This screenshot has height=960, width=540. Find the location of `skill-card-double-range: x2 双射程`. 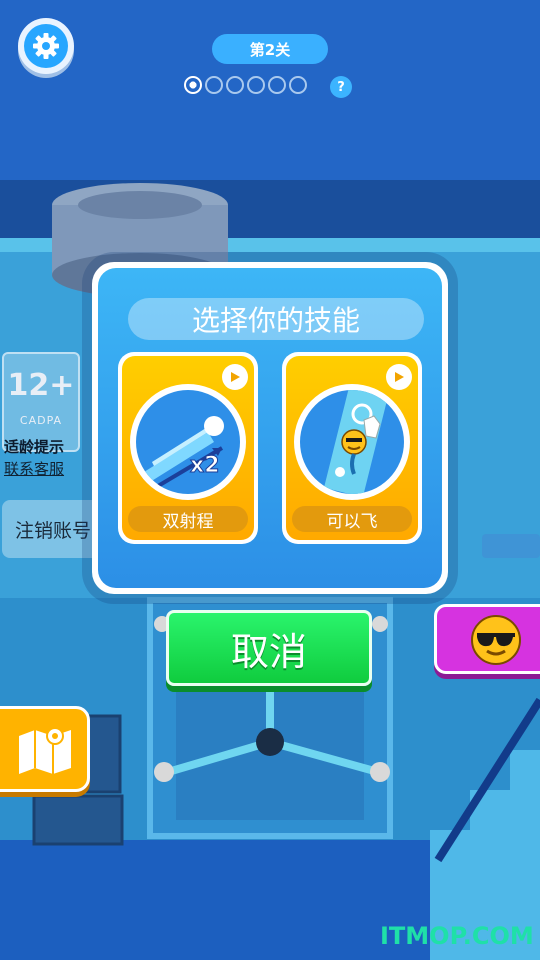

skill-card-double-range: x2 双射程 is located at coordinates (188, 448).